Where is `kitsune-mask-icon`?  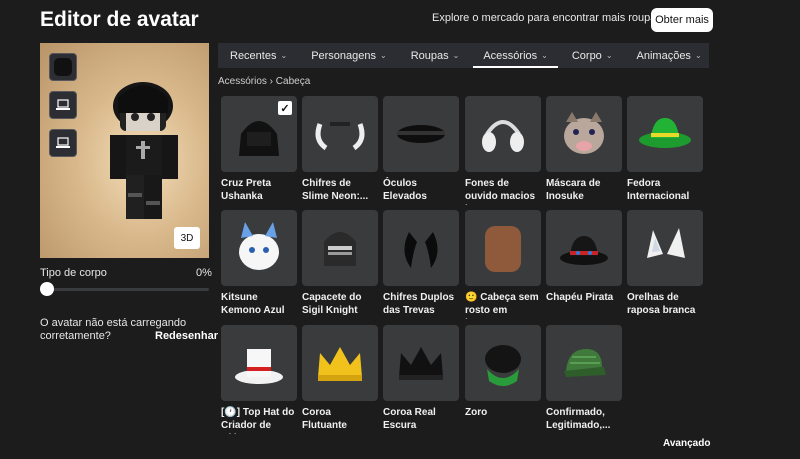 kitsune-mask-icon is located at coordinates (259, 246).